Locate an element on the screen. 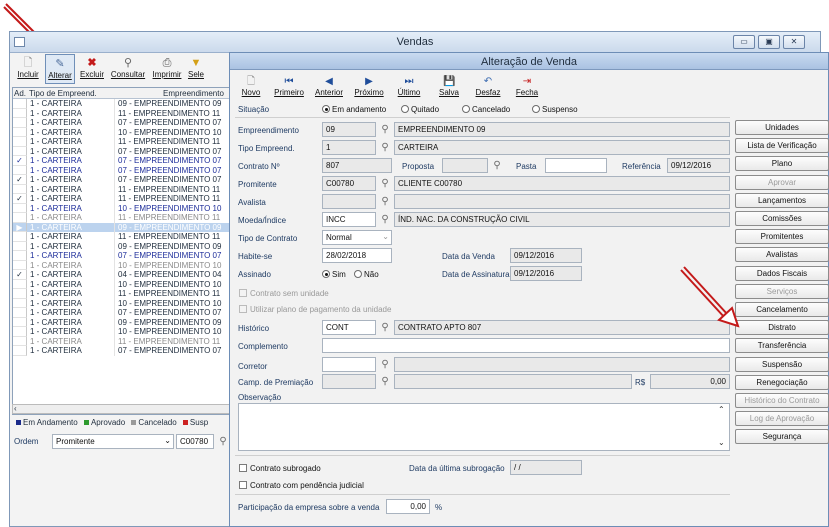 The image size is (829, 527). lista-de-verificacao-button: Lista de Verificação is located at coordinates (782, 146).